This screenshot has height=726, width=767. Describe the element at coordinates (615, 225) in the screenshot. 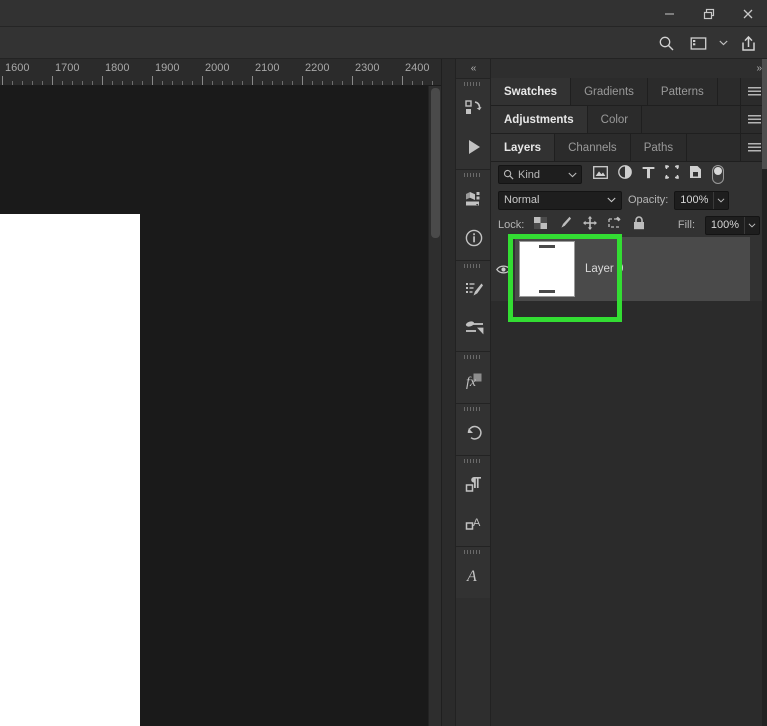

I see `lock-artboard-nesting-button` at that location.